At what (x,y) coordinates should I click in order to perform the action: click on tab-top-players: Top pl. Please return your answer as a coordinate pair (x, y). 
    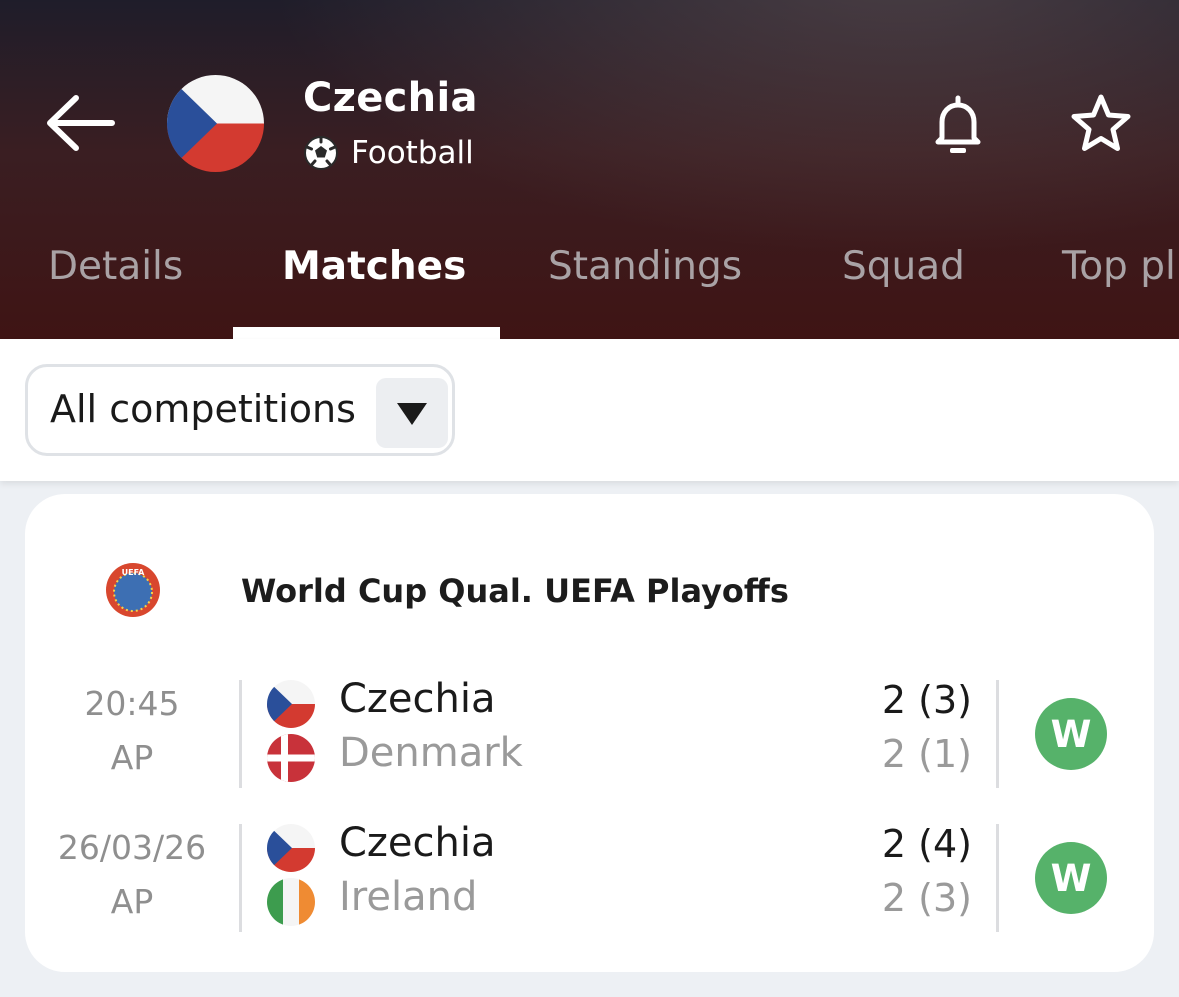
    Looking at the image, I should click on (1119, 266).